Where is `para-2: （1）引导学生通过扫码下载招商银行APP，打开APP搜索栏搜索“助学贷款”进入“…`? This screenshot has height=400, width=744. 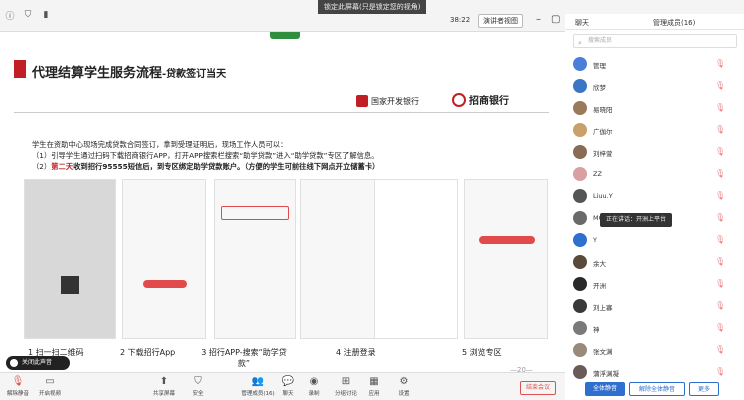 para-2: （1）引导学生通过扫码下载招商银行APP，打开APP搜索栏搜索“助学贷款”进入“… is located at coordinates (205, 155).